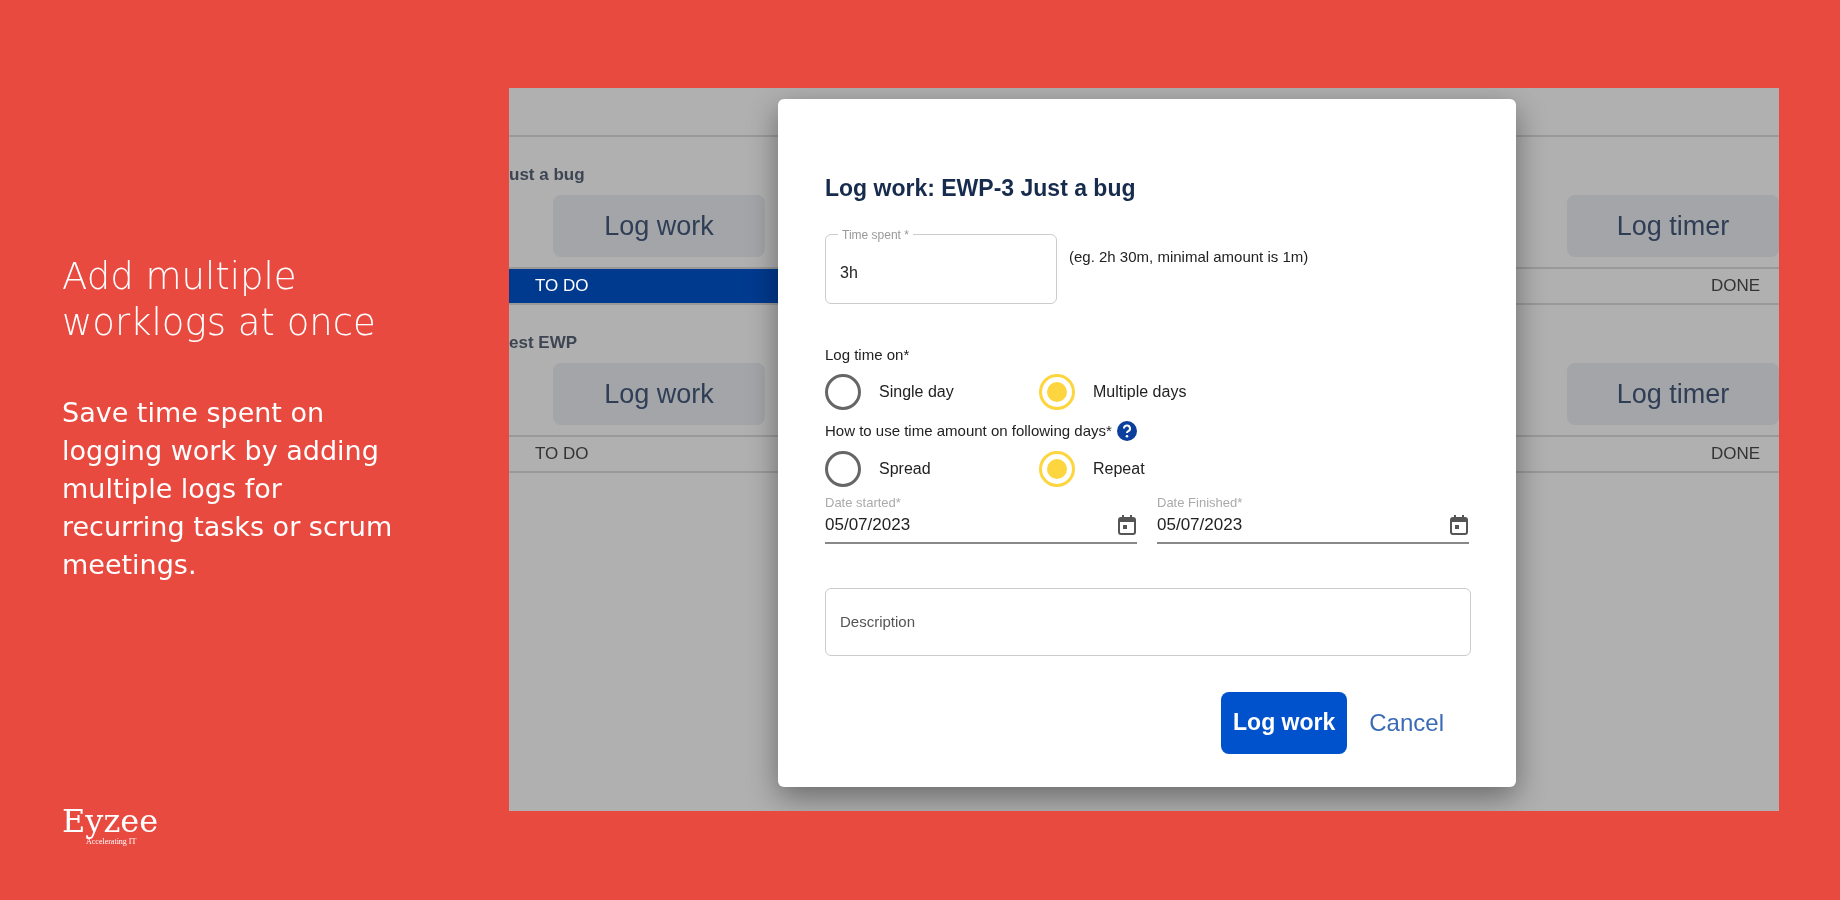 The width and height of the screenshot is (1840, 900). I want to click on issue-title: ust a bug, so click(547, 174).